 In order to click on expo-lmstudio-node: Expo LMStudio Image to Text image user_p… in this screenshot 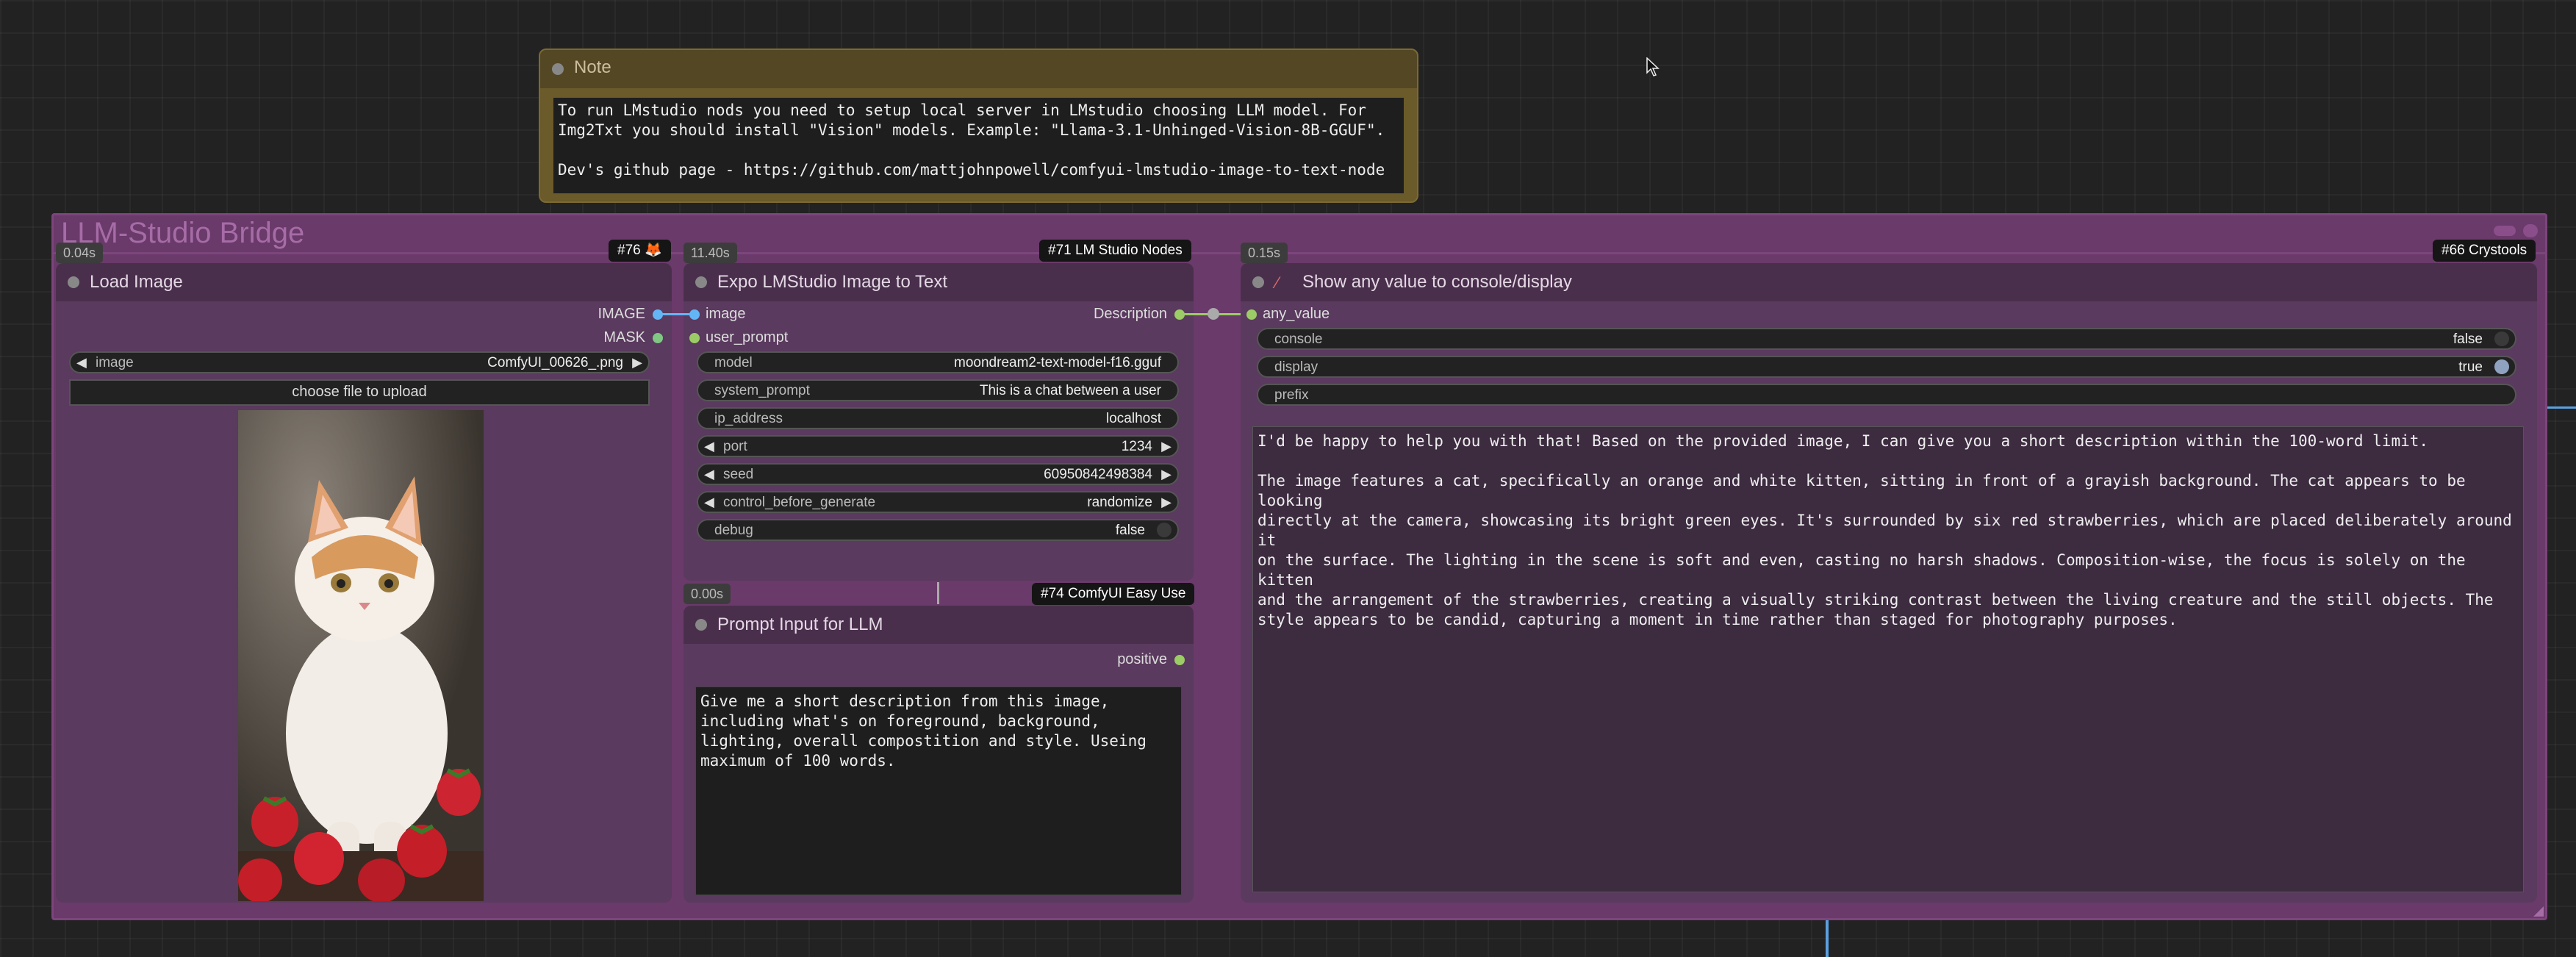, I will do `click(939, 422)`.